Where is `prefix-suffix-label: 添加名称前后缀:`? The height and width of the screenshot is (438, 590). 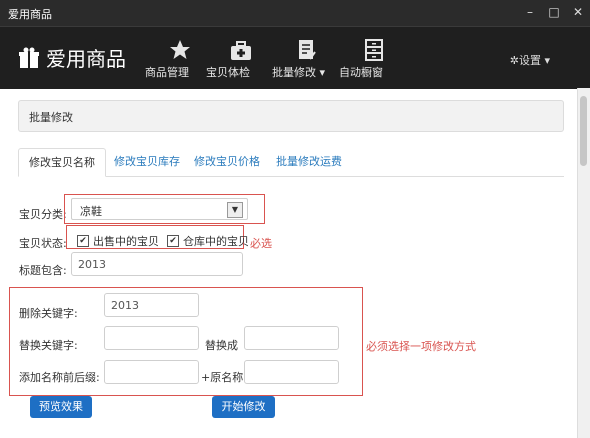
prefix-suffix-label: 添加名称前后缀: is located at coordinates (59, 377).